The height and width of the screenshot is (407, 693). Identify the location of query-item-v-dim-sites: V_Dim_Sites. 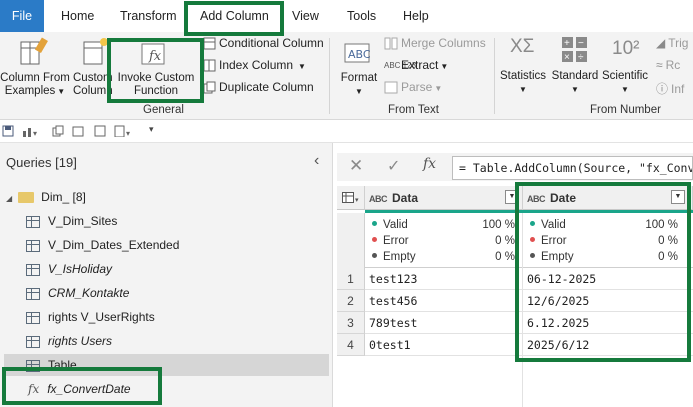
(71, 221).